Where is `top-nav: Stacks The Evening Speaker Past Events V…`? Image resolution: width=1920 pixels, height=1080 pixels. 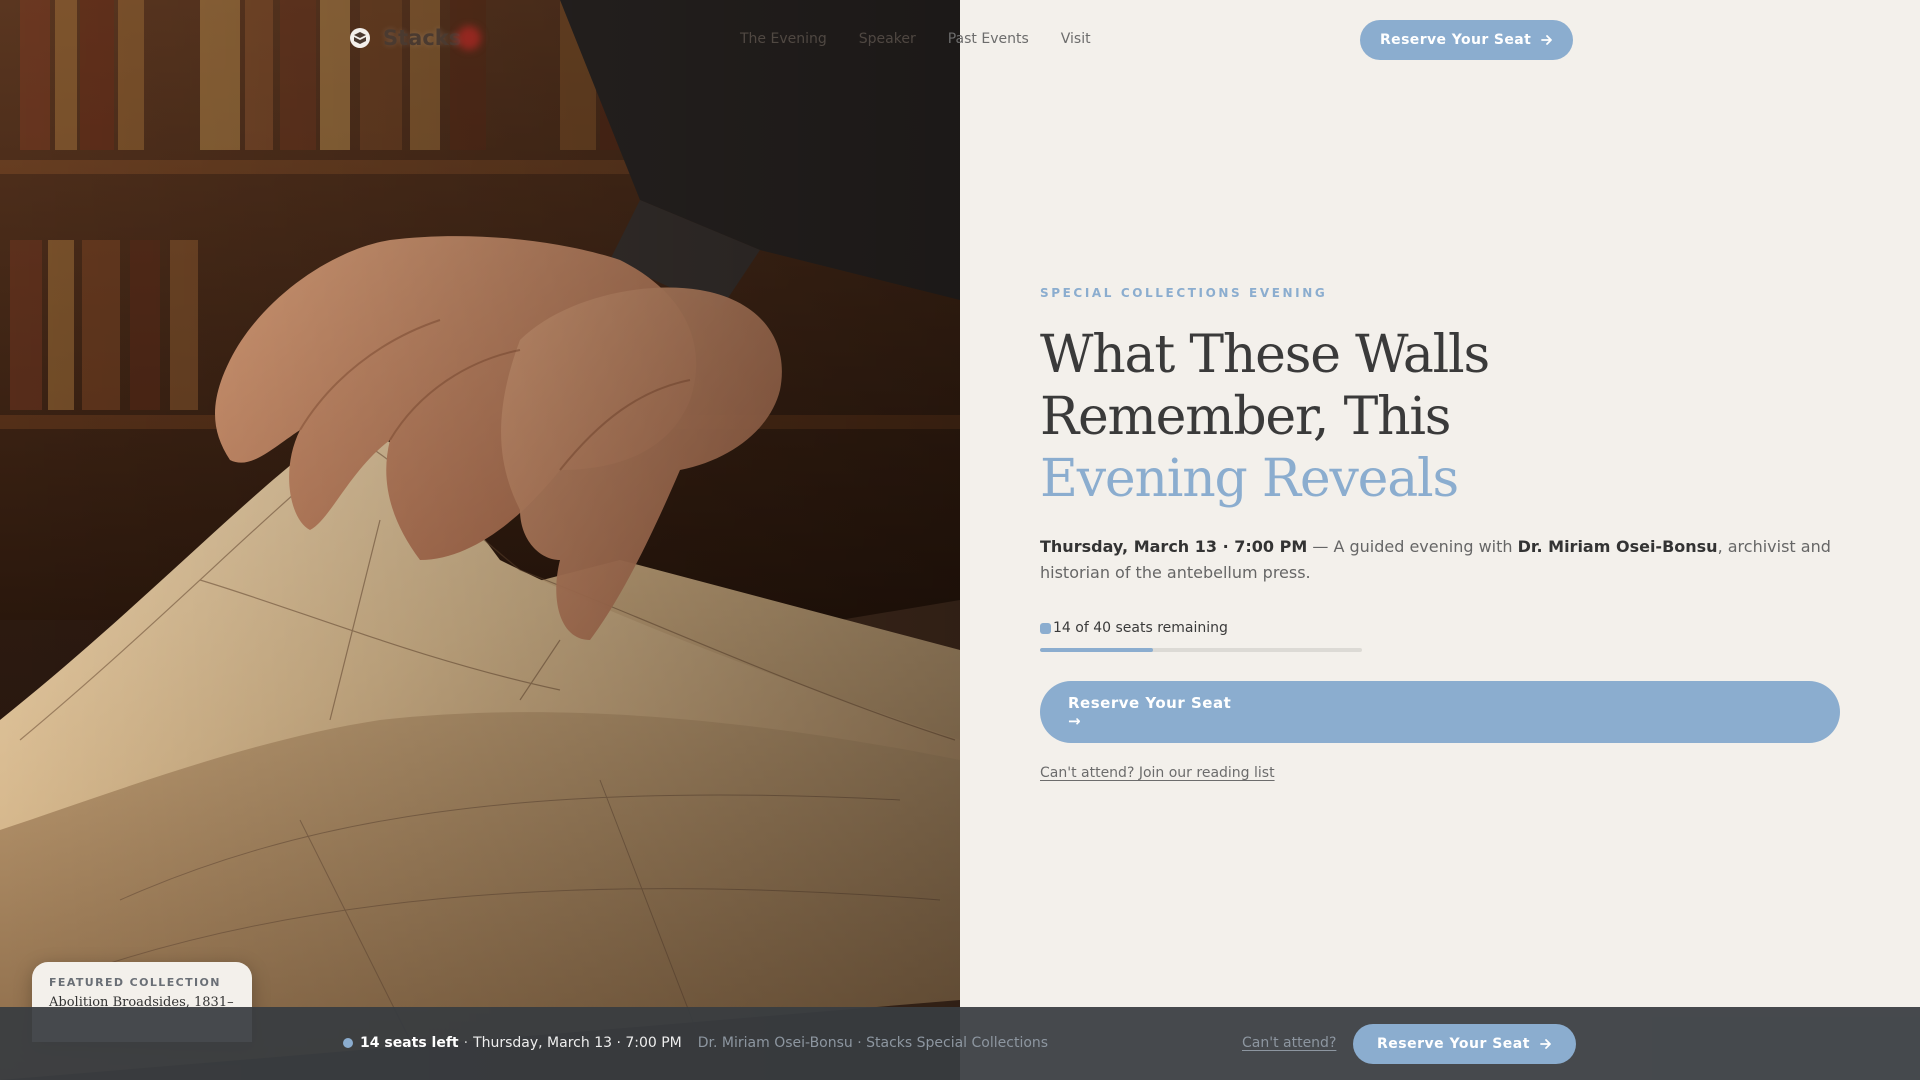 top-nav: Stacks The Evening Speaker Past Events V… is located at coordinates (960, 40).